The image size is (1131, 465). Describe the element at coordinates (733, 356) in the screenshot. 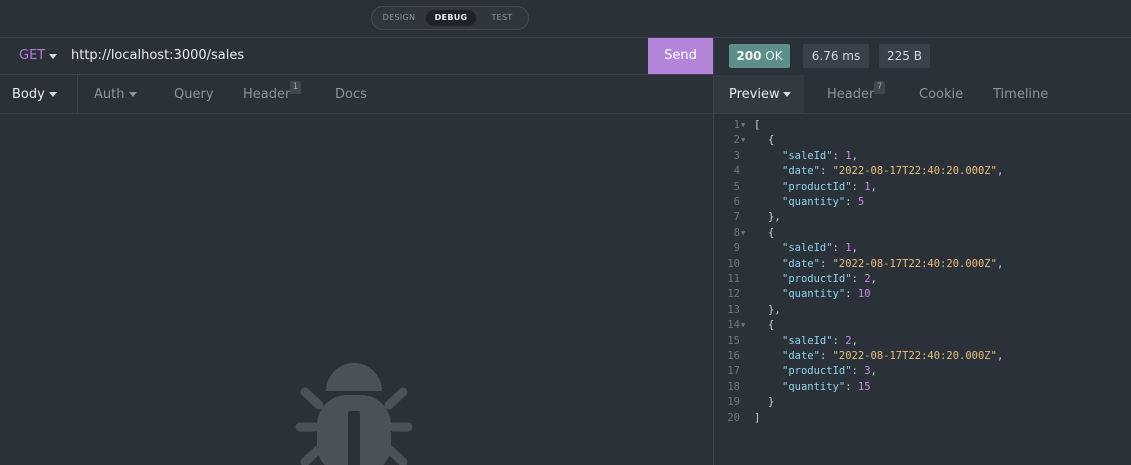

I see `line-number: 16` at that location.